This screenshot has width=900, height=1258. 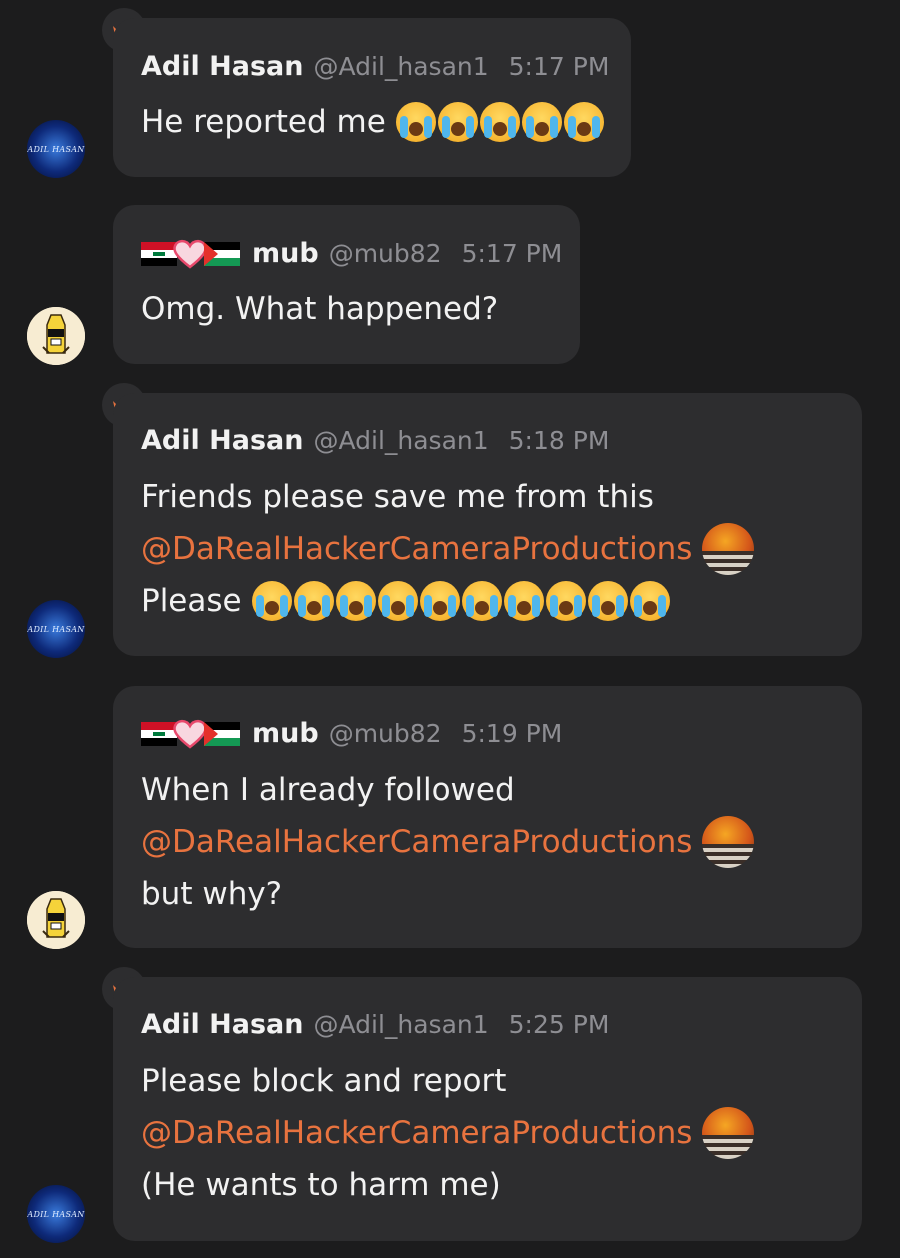 What do you see at coordinates (263, 122) in the screenshot?
I see `message-text: He reported me` at bounding box center [263, 122].